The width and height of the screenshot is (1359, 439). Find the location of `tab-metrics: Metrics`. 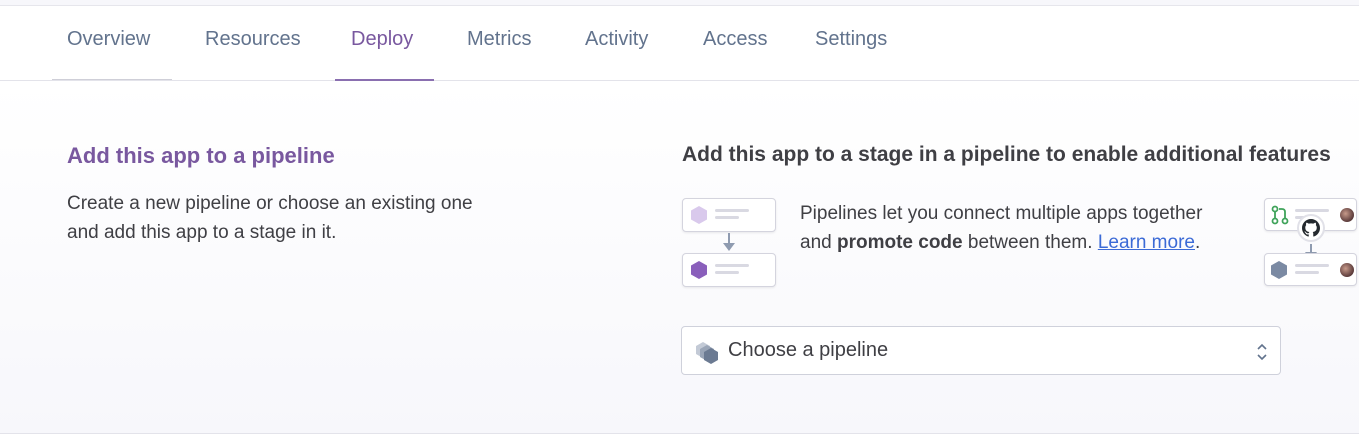

tab-metrics: Metrics is located at coordinates (499, 39).